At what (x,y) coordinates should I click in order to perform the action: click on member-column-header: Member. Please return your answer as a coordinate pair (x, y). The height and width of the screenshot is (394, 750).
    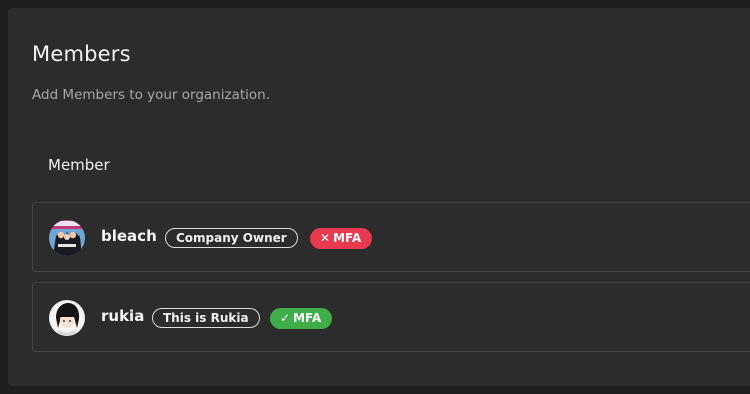
    Looking at the image, I should click on (79, 165).